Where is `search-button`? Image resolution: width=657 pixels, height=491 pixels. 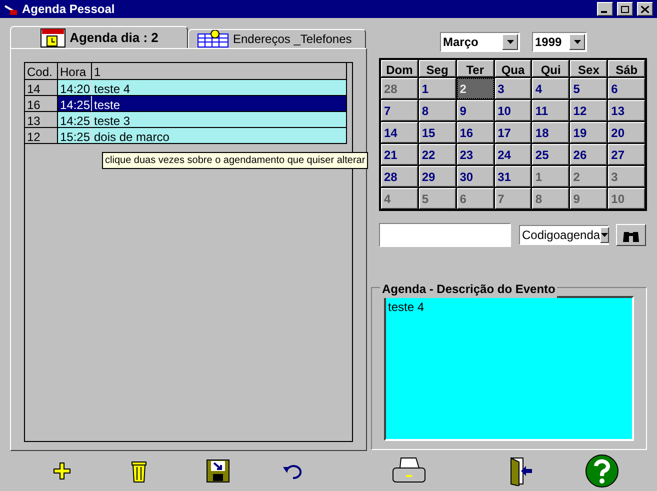 search-button is located at coordinates (631, 235).